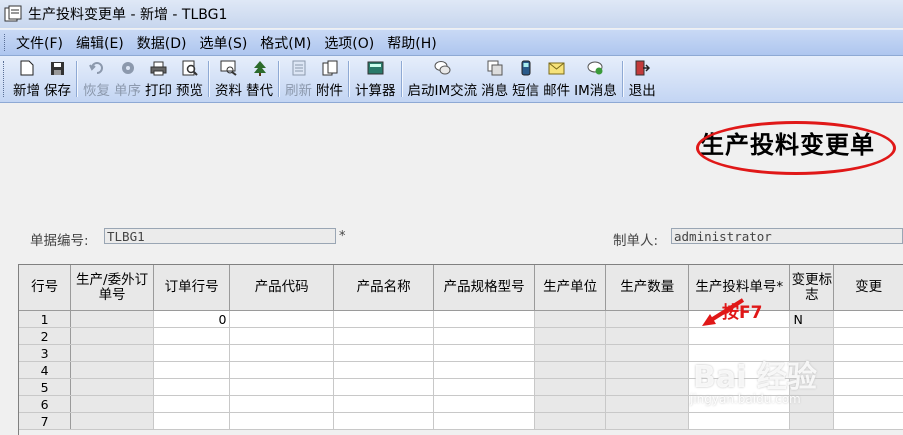 The height and width of the screenshot is (435, 903). I want to click on col-header: 生产数量, so click(647, 288).